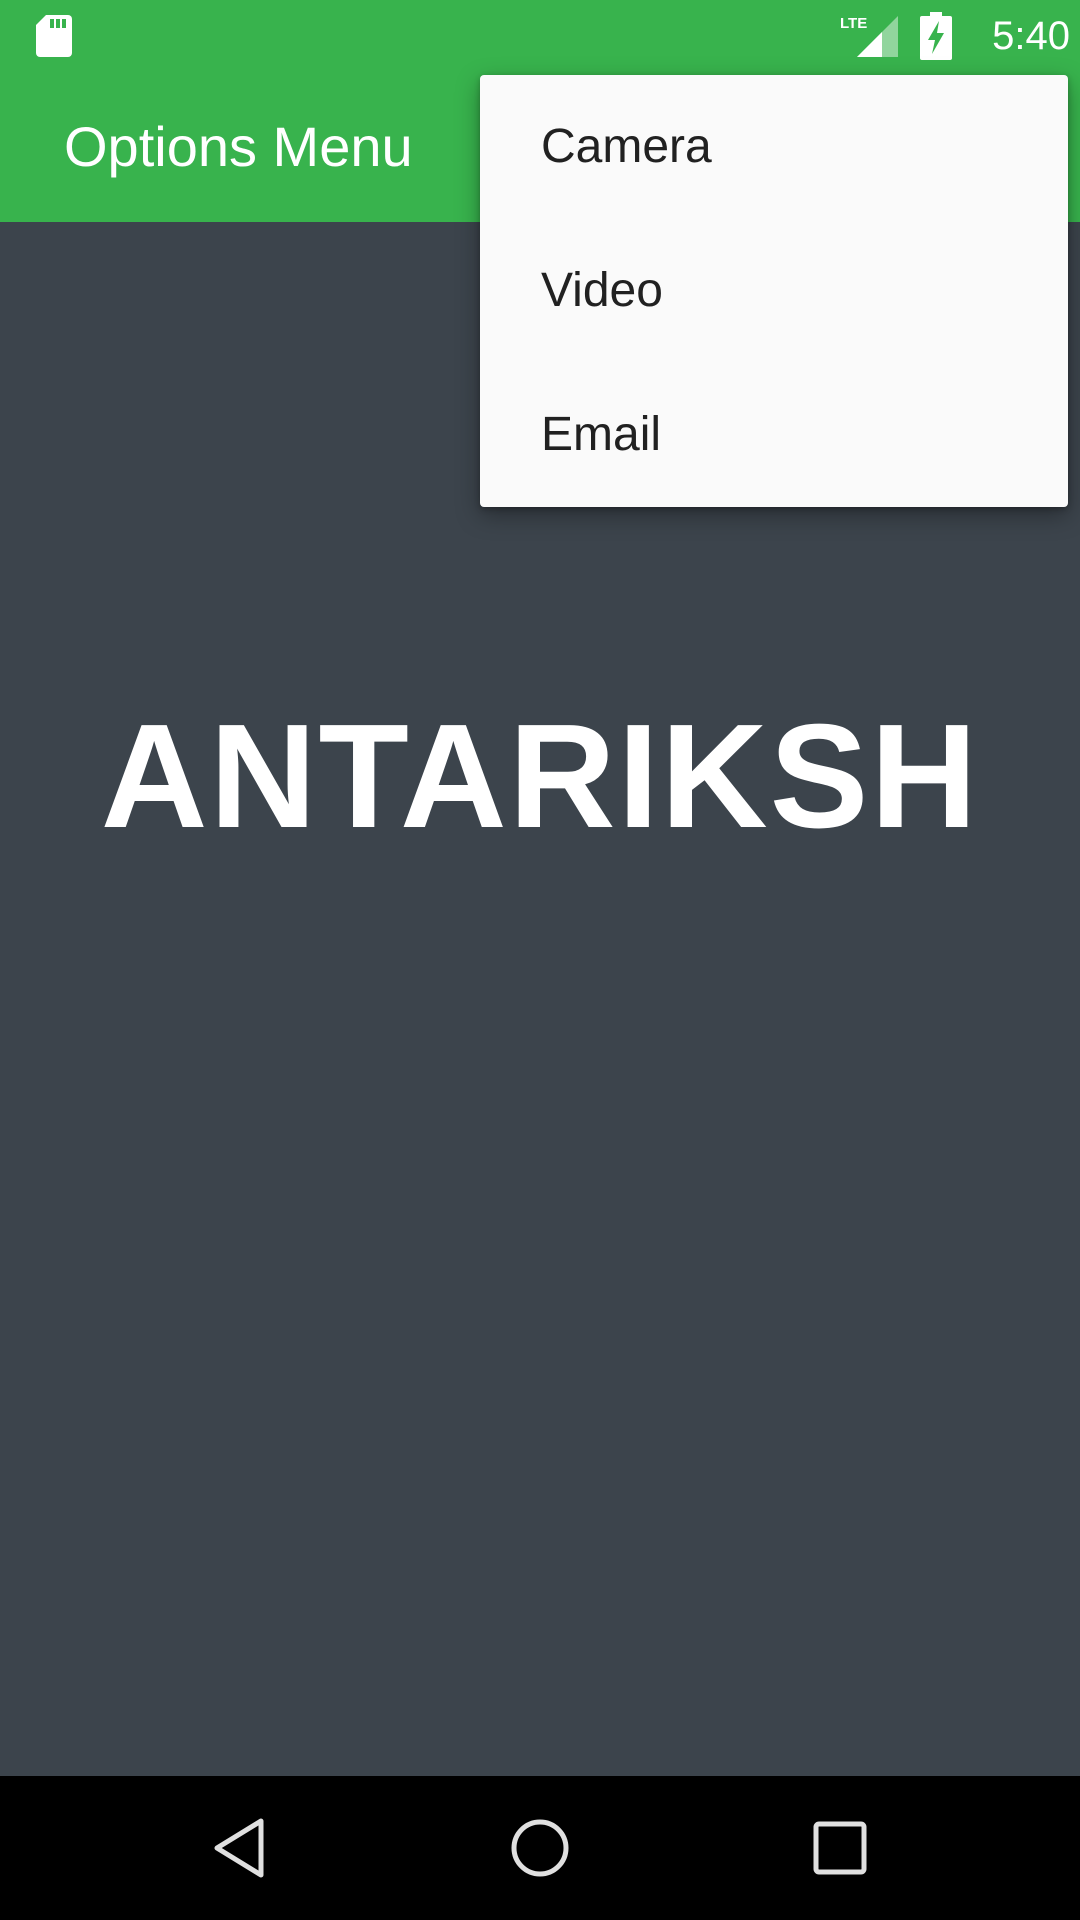 The image size is (1080, 1920). Describe the element at coordinates (853, 23) in the screenshot. I see `network-type-label: LTE` at that location.